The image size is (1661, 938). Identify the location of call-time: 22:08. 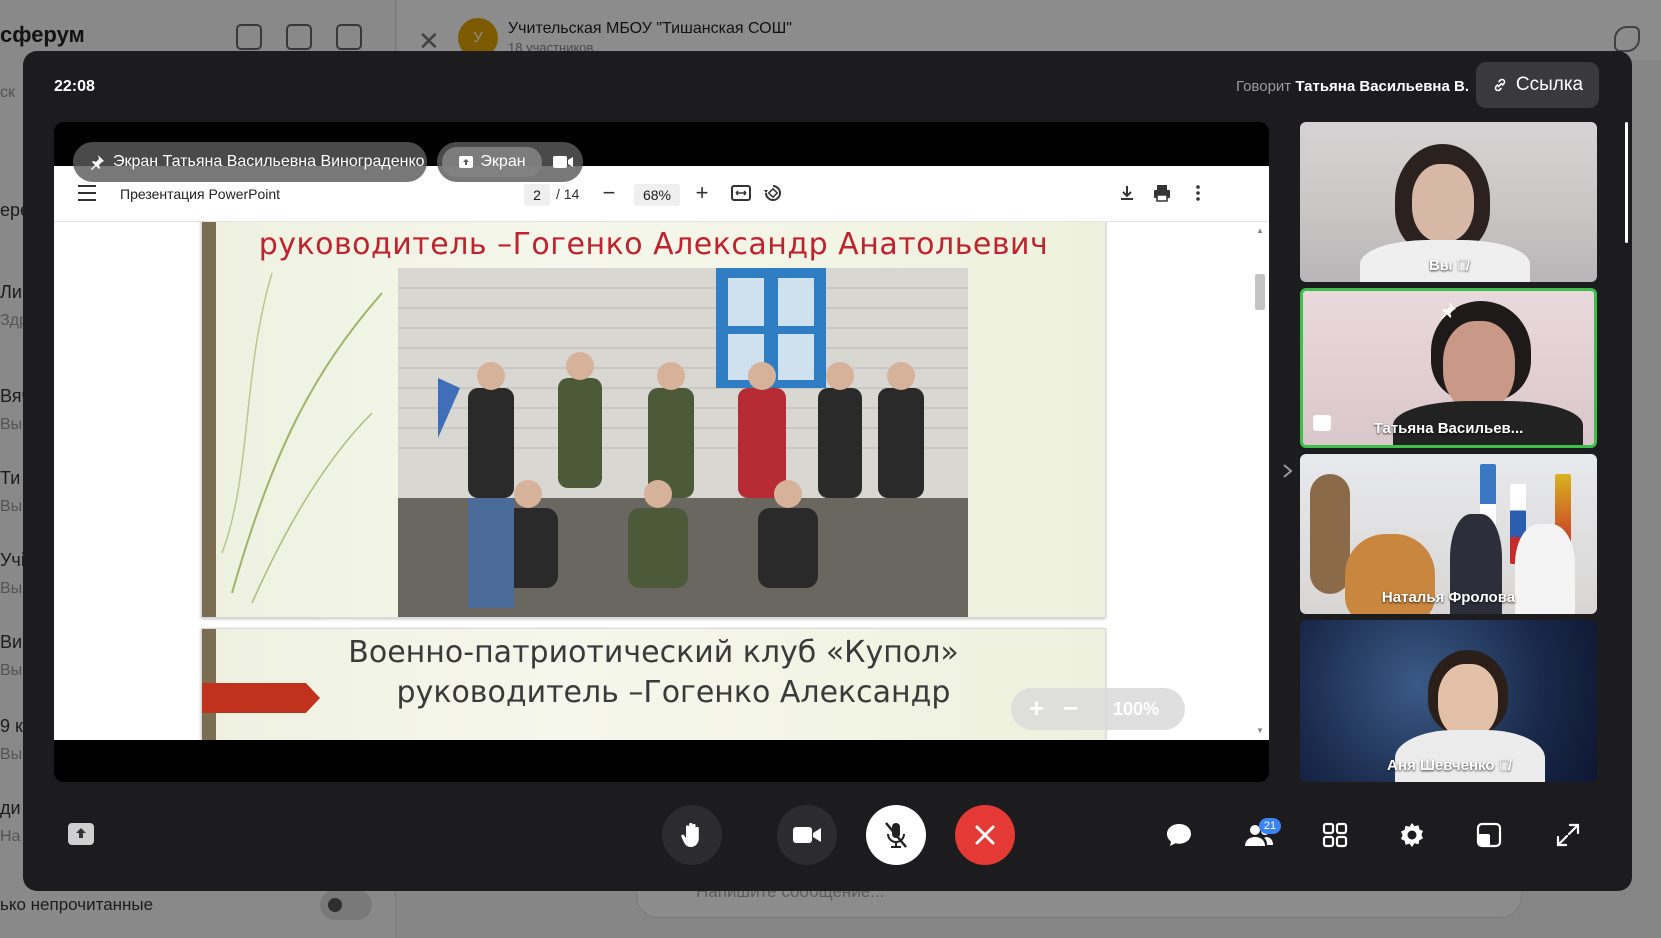
(74, 86).